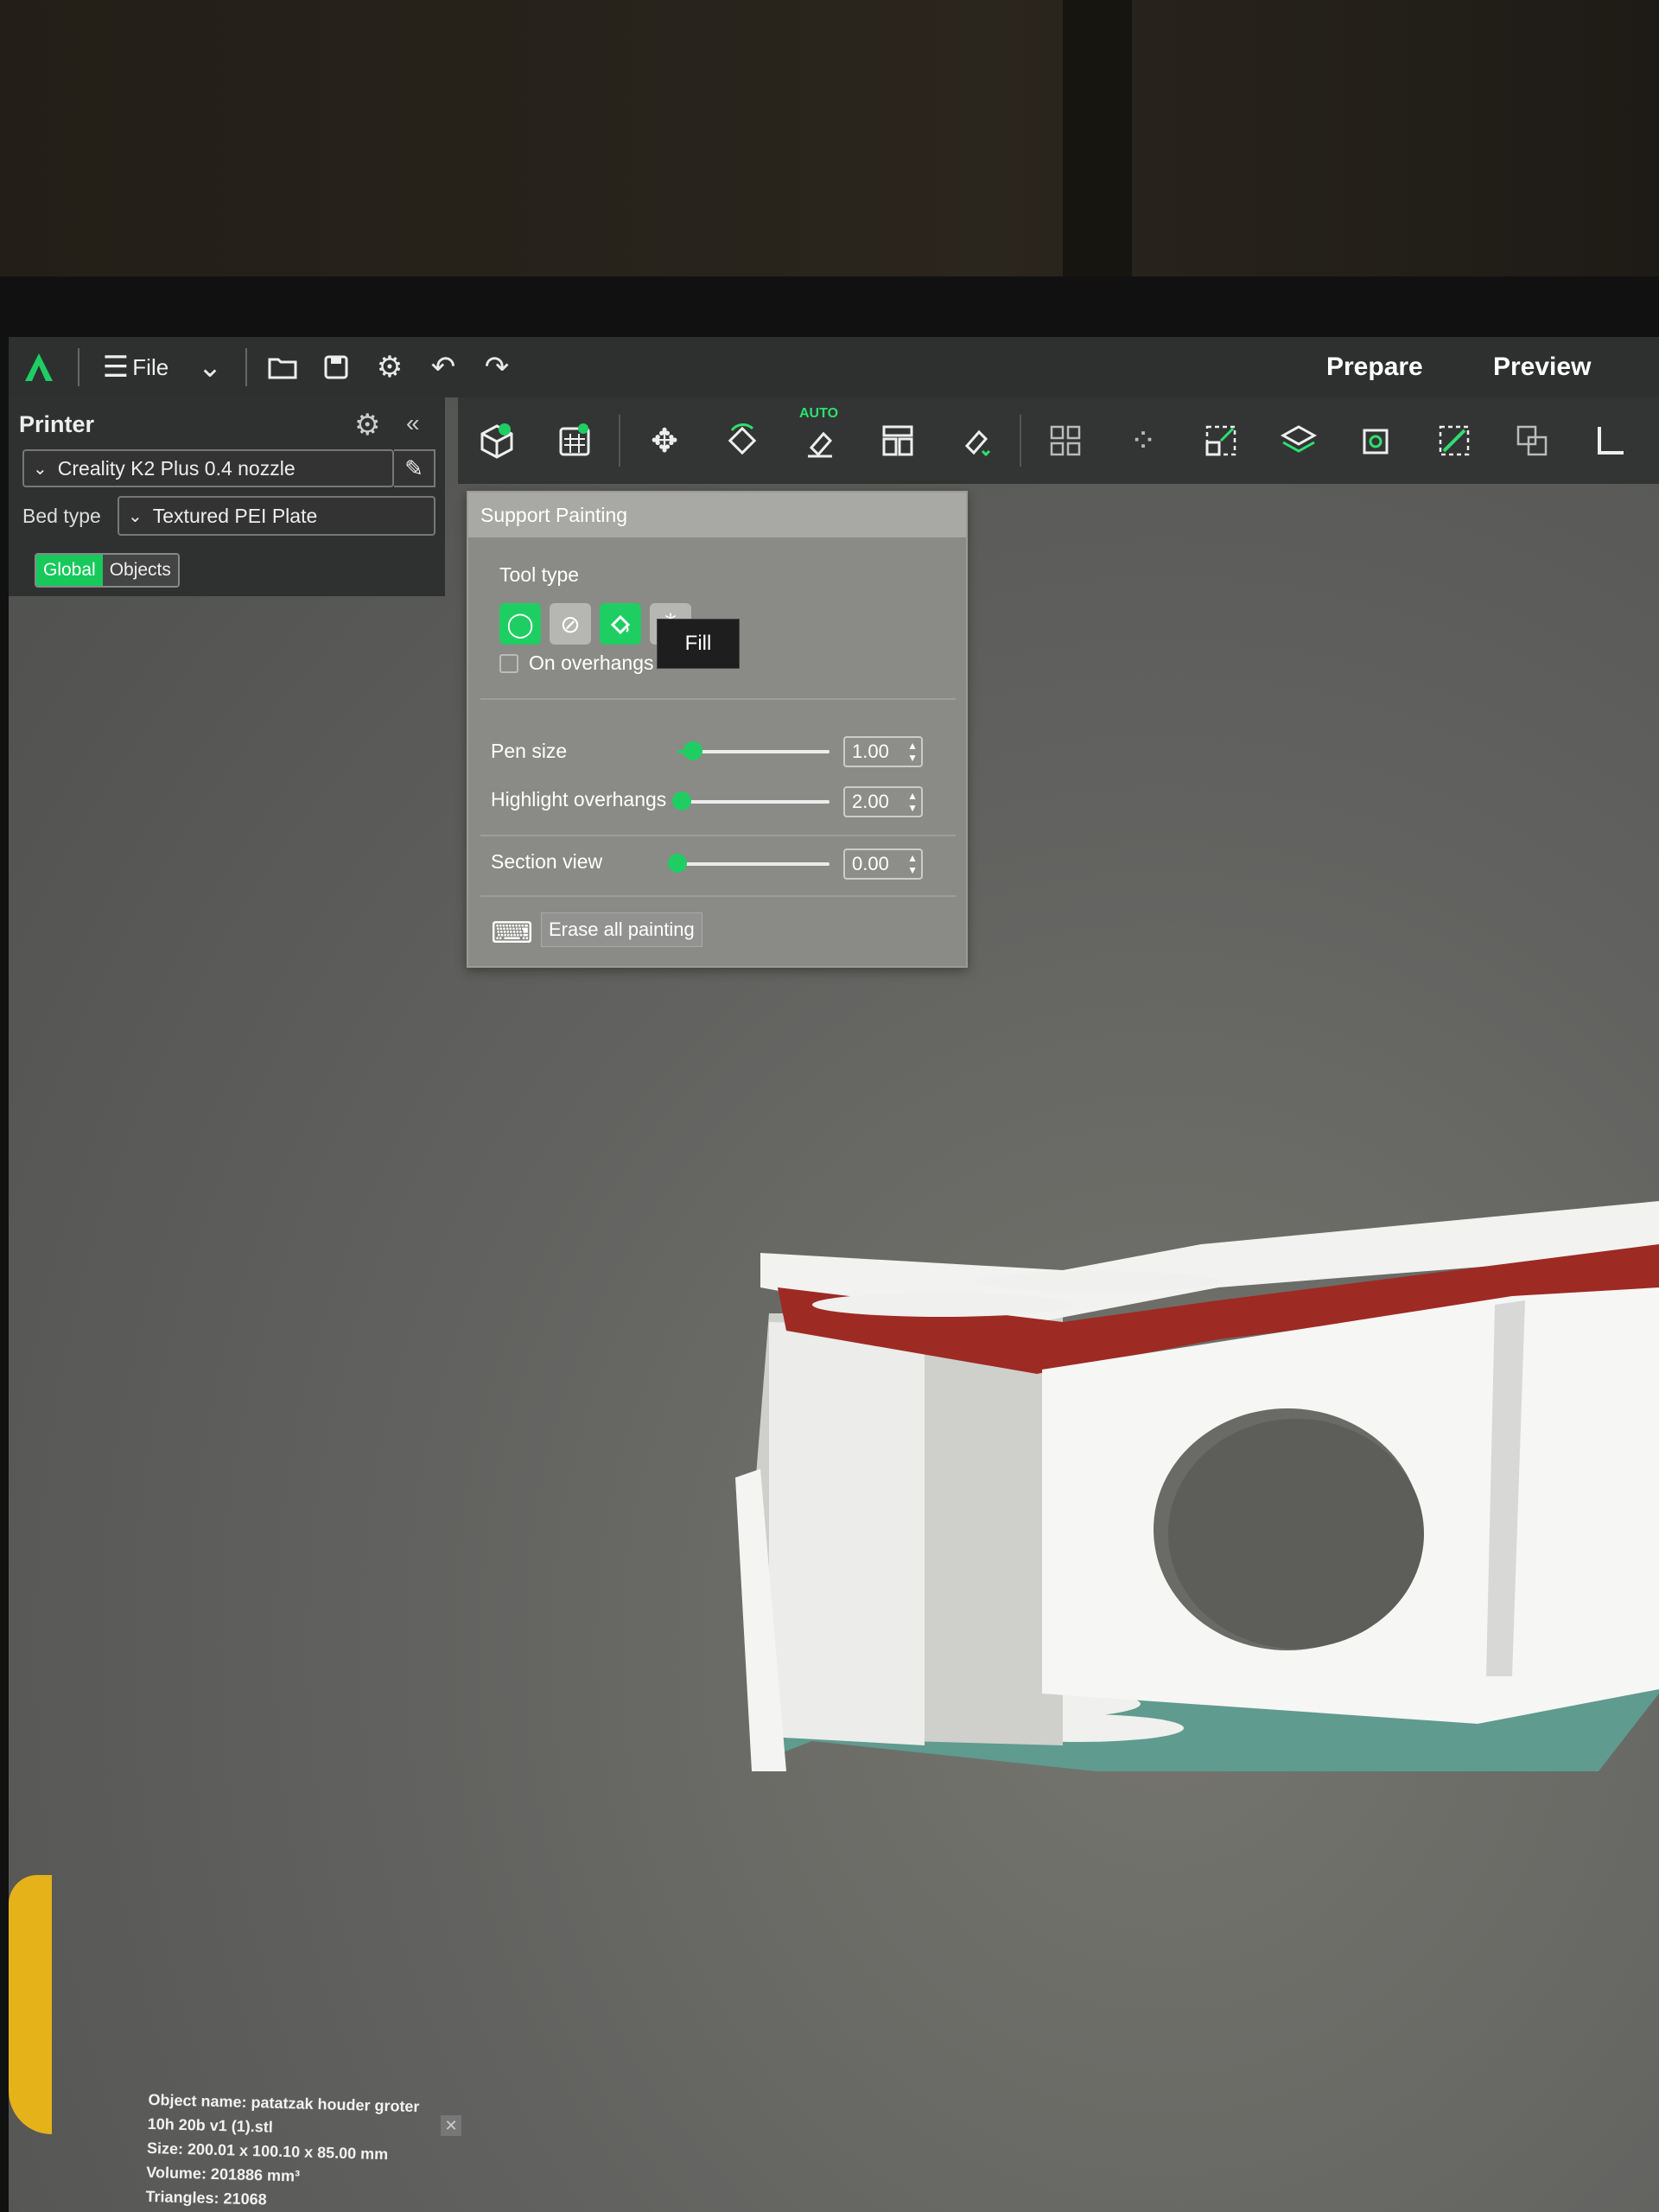 This screenshot has height=2212, width=1659. I want to click on section-view-slider, so click(749, 863).